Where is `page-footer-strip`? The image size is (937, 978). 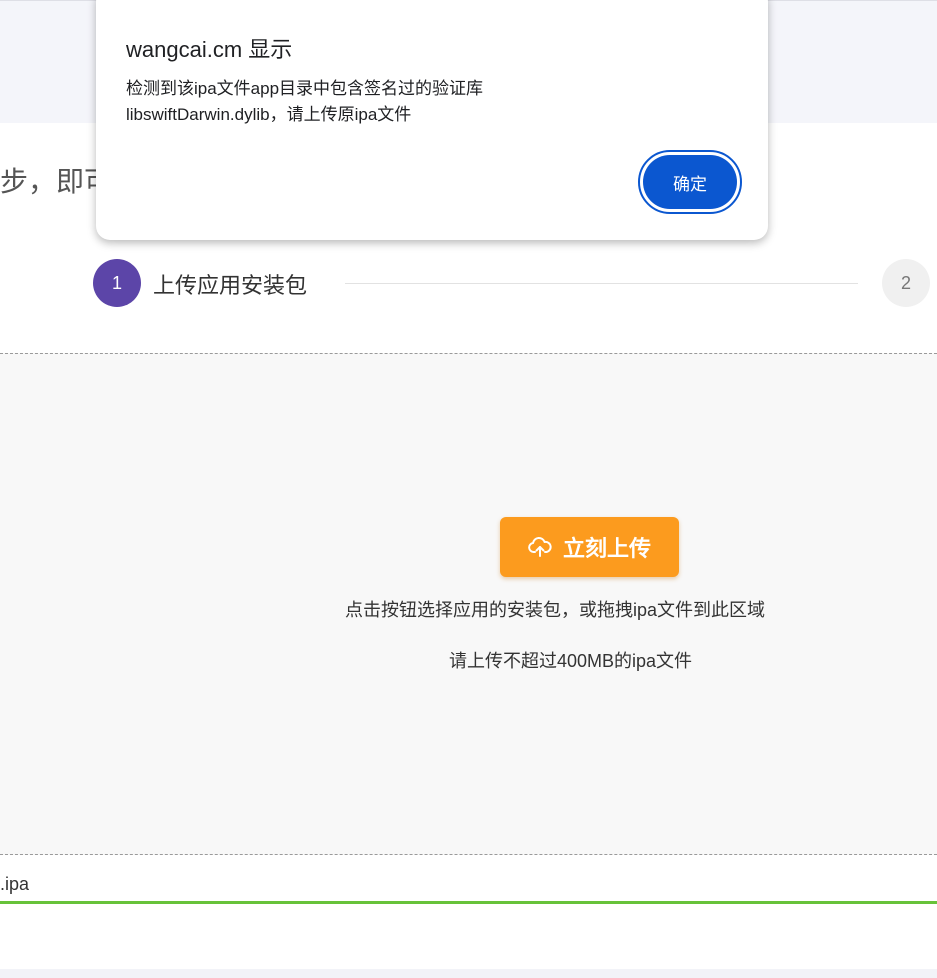
page-footer-strip is located at coordinates (468, 973).